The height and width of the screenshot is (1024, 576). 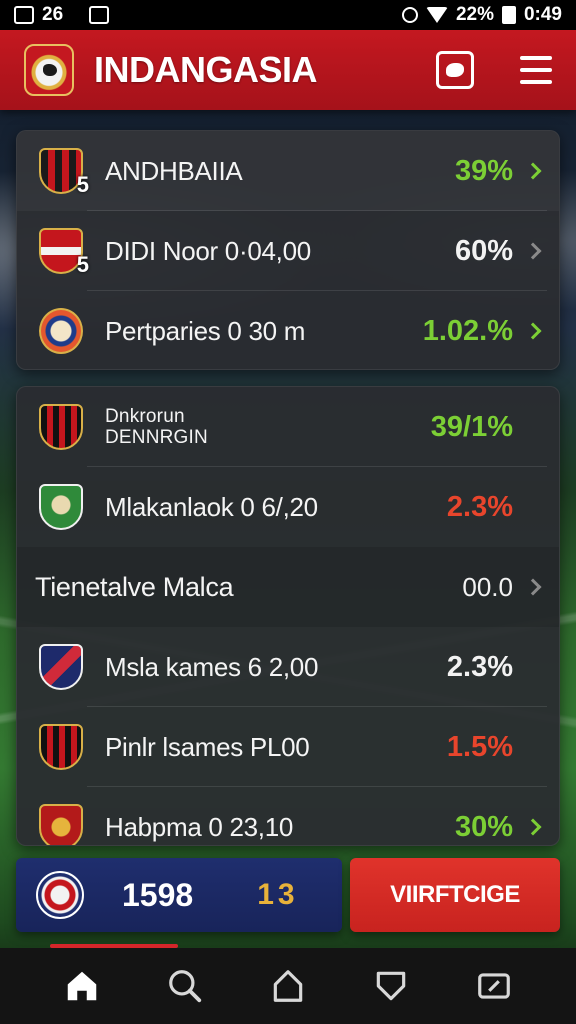 I want to click on match-row: Dnkrorun DENNRGIN 39/1%, so click(x=288, y=427).